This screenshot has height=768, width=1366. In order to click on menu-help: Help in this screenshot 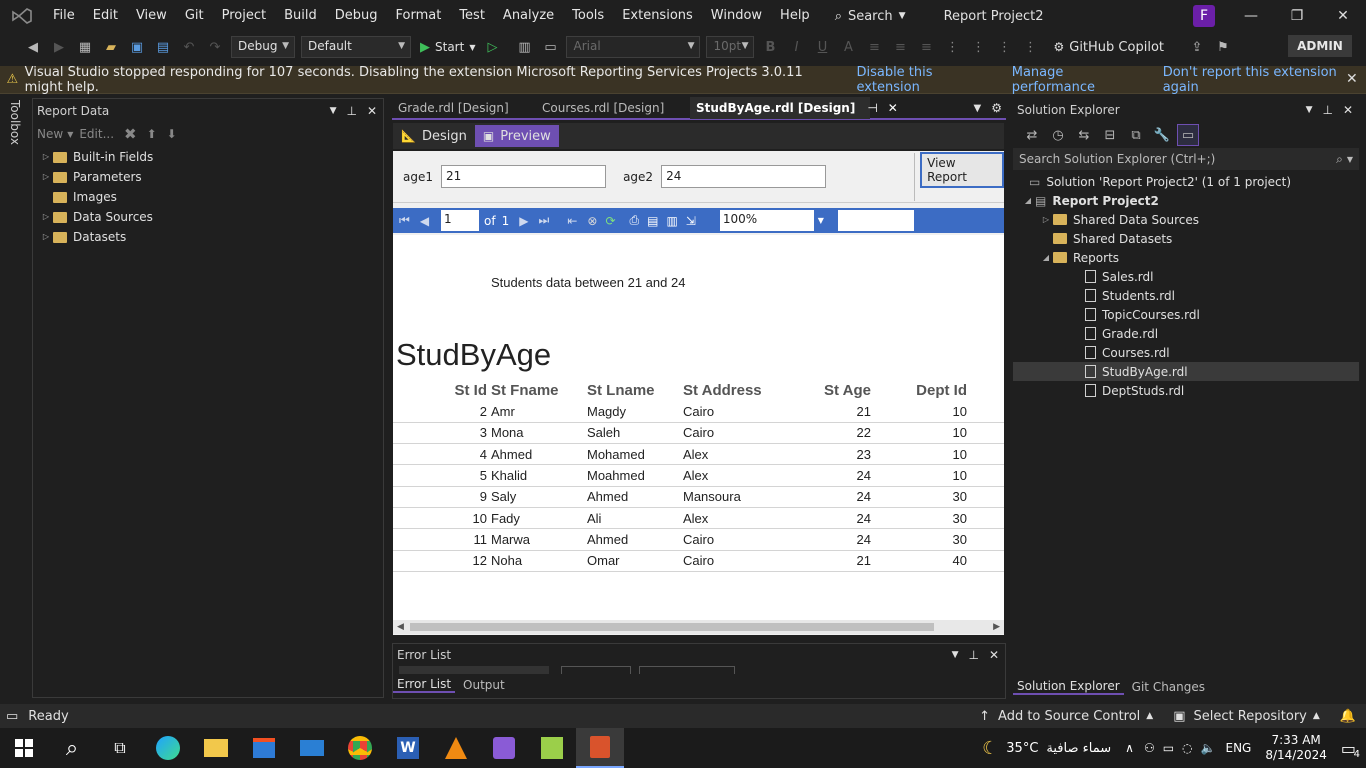, I will do `click(795, 16)`.